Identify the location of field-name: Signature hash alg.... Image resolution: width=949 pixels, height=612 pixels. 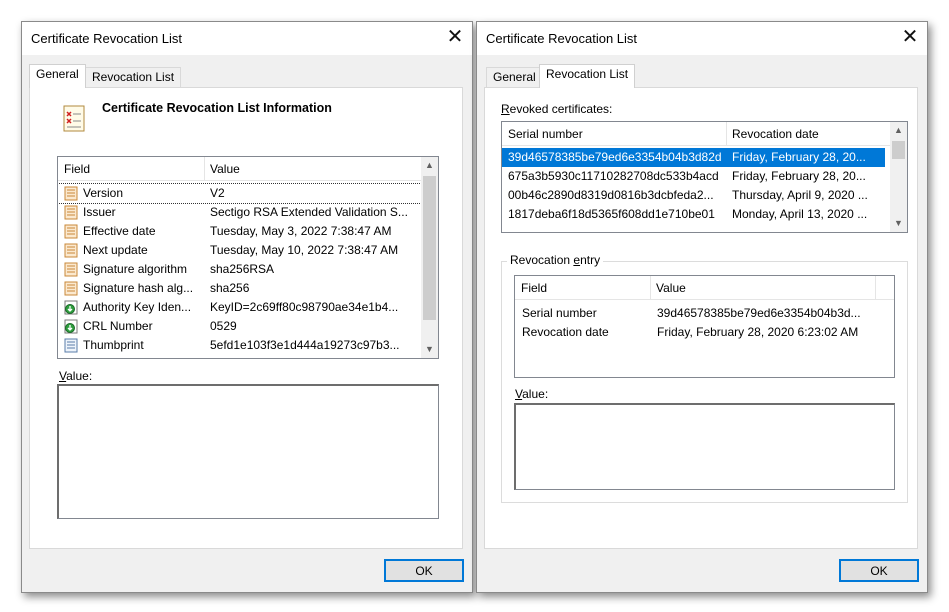
(138, 288).